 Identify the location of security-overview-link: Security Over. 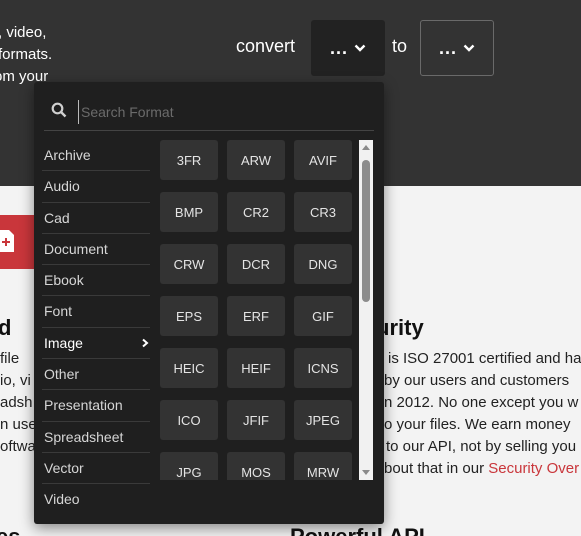
(533, 468).